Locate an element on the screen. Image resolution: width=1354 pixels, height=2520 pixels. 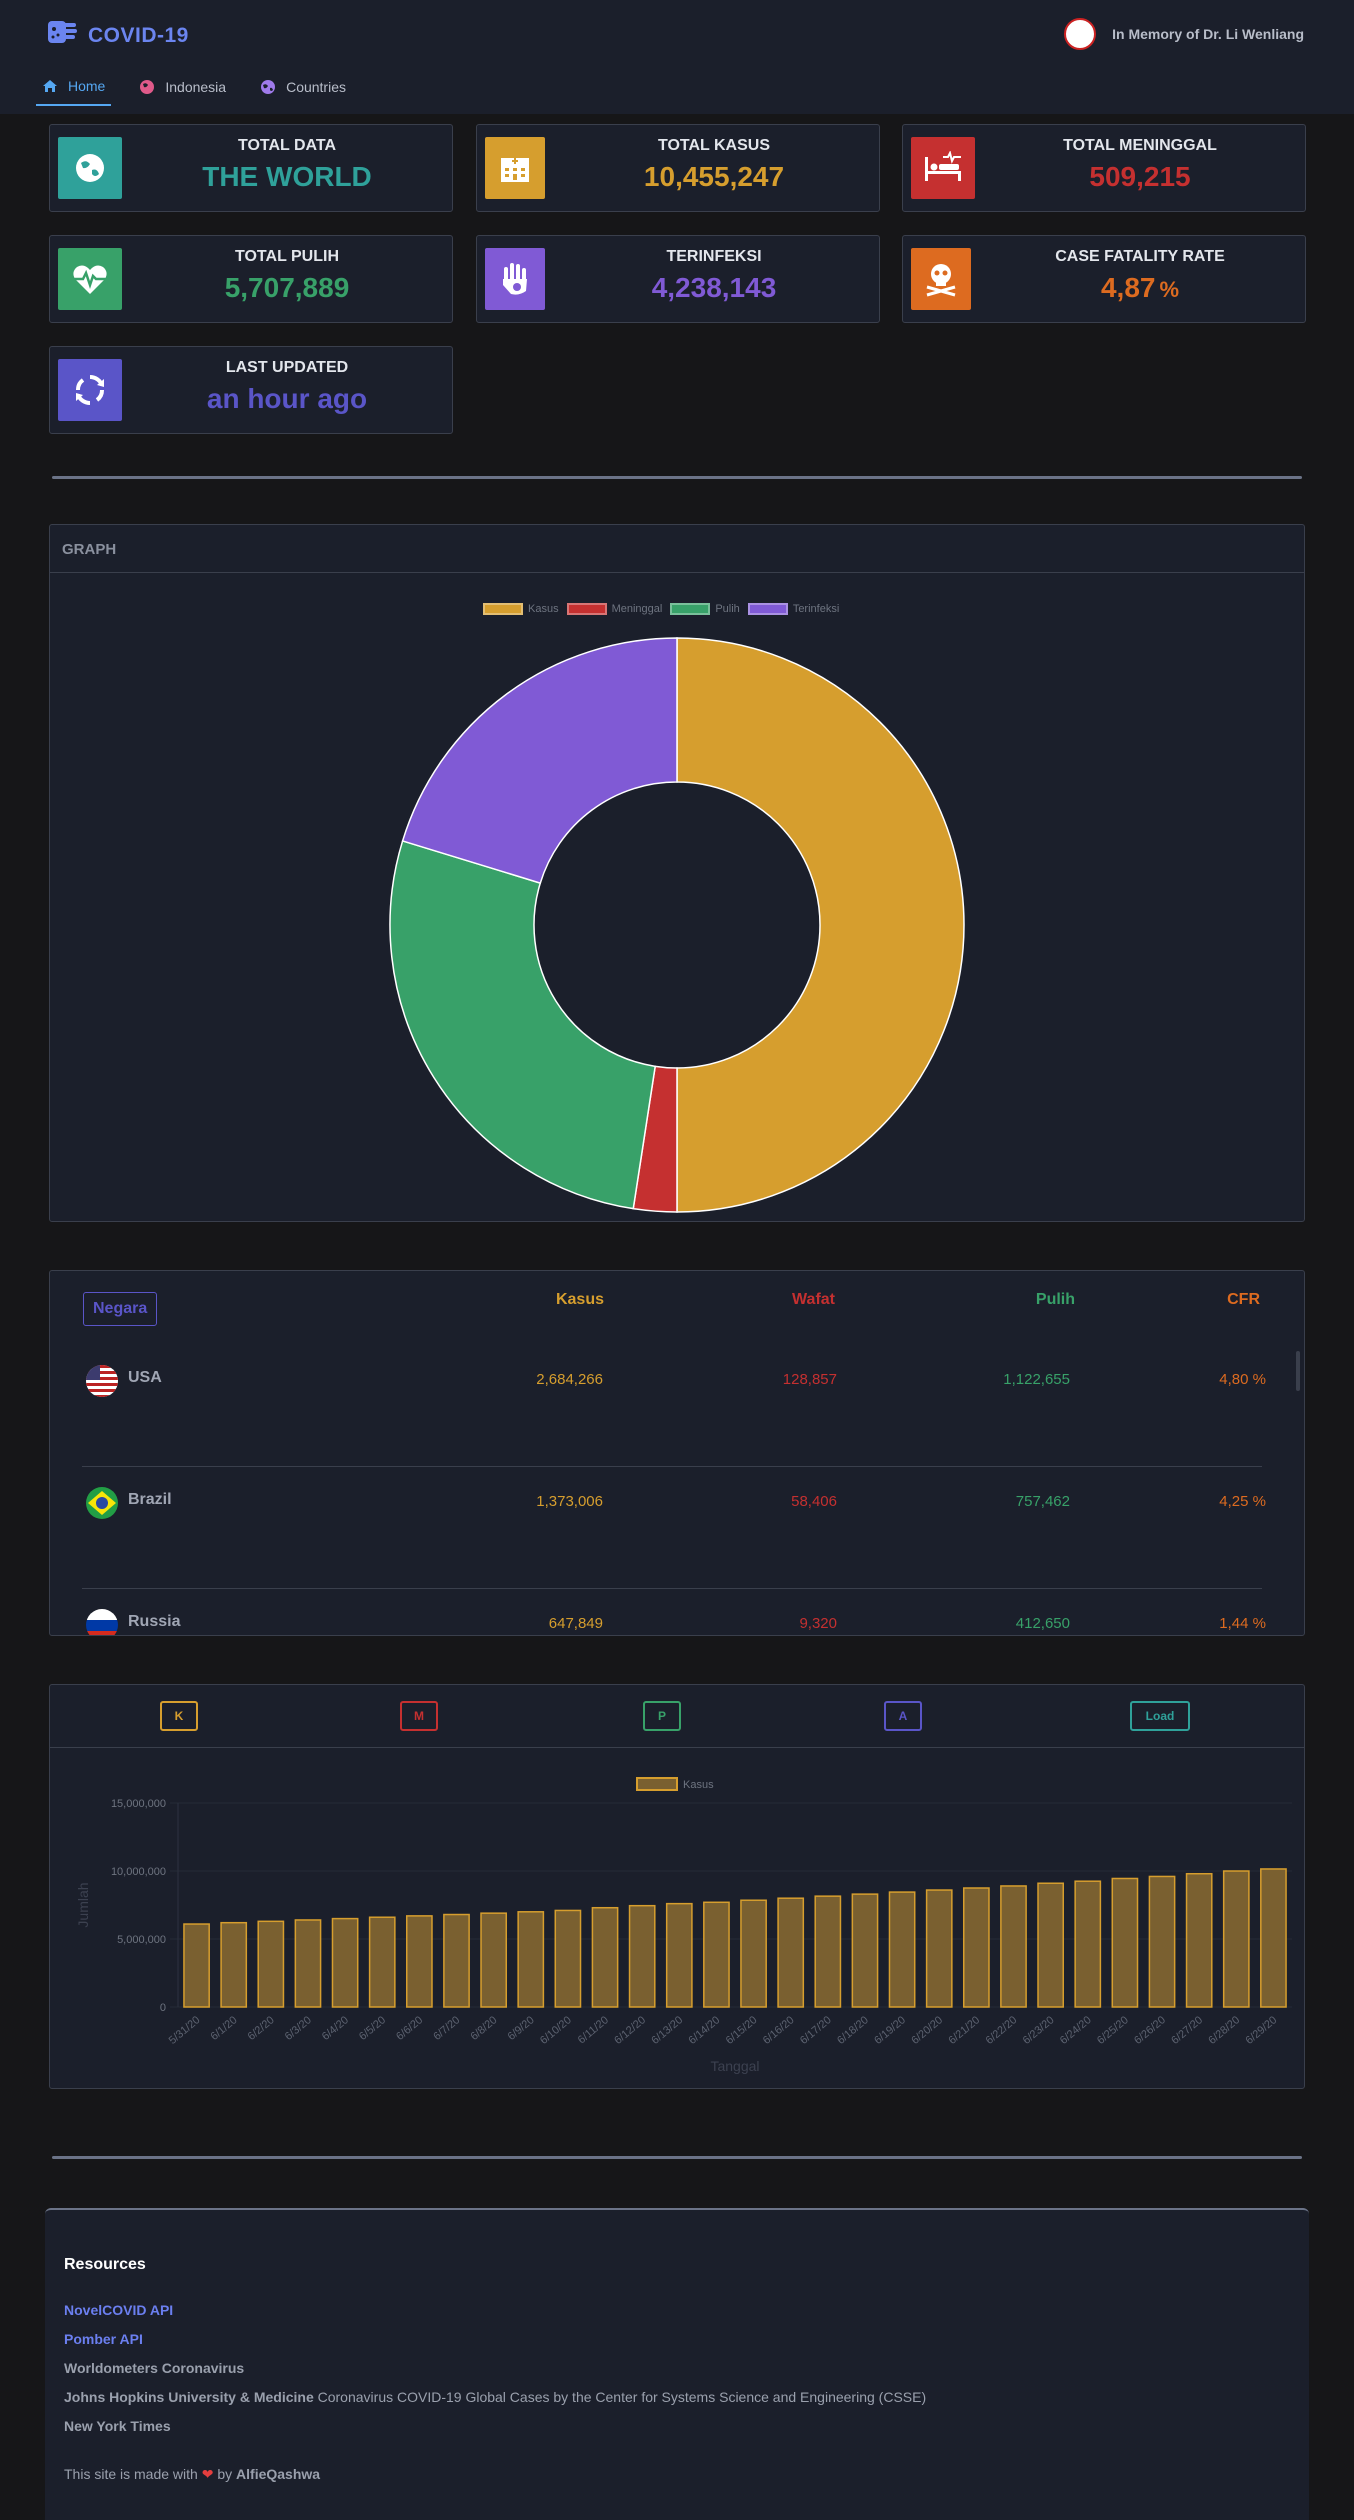
card-total-meninggal-value: 509,215 is located at coordinates (1140, 176).